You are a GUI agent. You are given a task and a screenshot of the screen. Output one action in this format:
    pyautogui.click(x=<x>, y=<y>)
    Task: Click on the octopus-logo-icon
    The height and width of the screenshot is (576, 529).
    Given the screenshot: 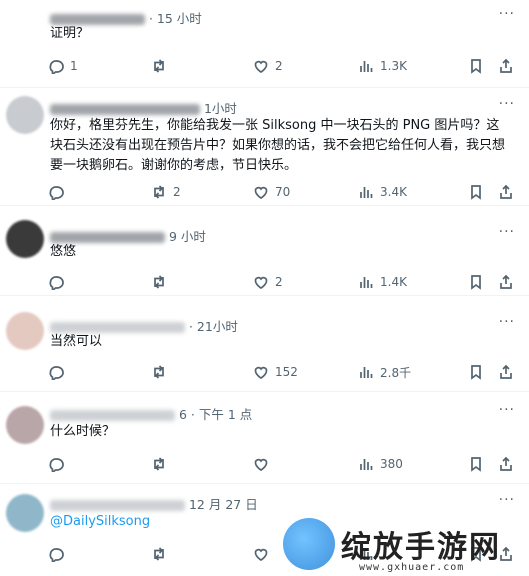 What is the action you would take?
    pyautogui.click(x=309, y=544)
    